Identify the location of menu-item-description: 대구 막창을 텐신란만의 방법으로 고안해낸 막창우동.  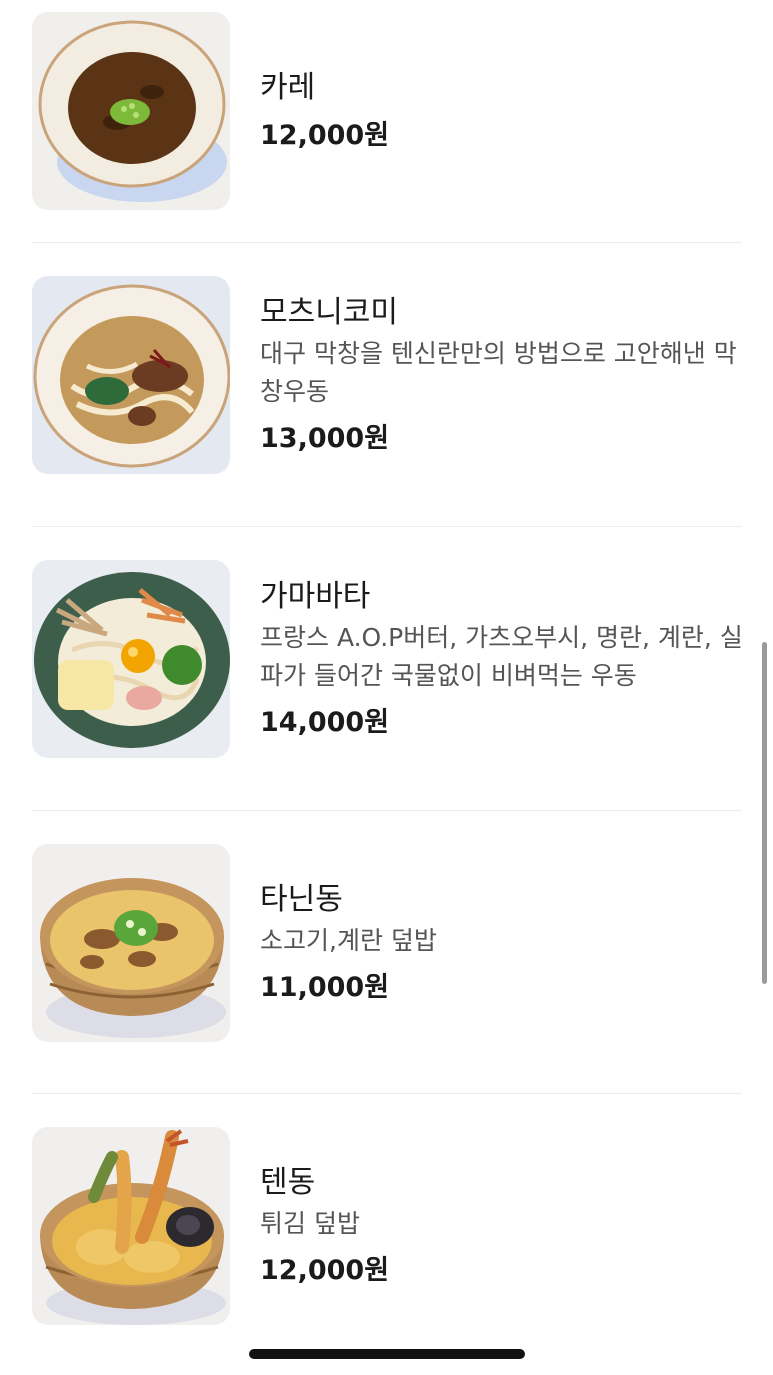
(498, 372).